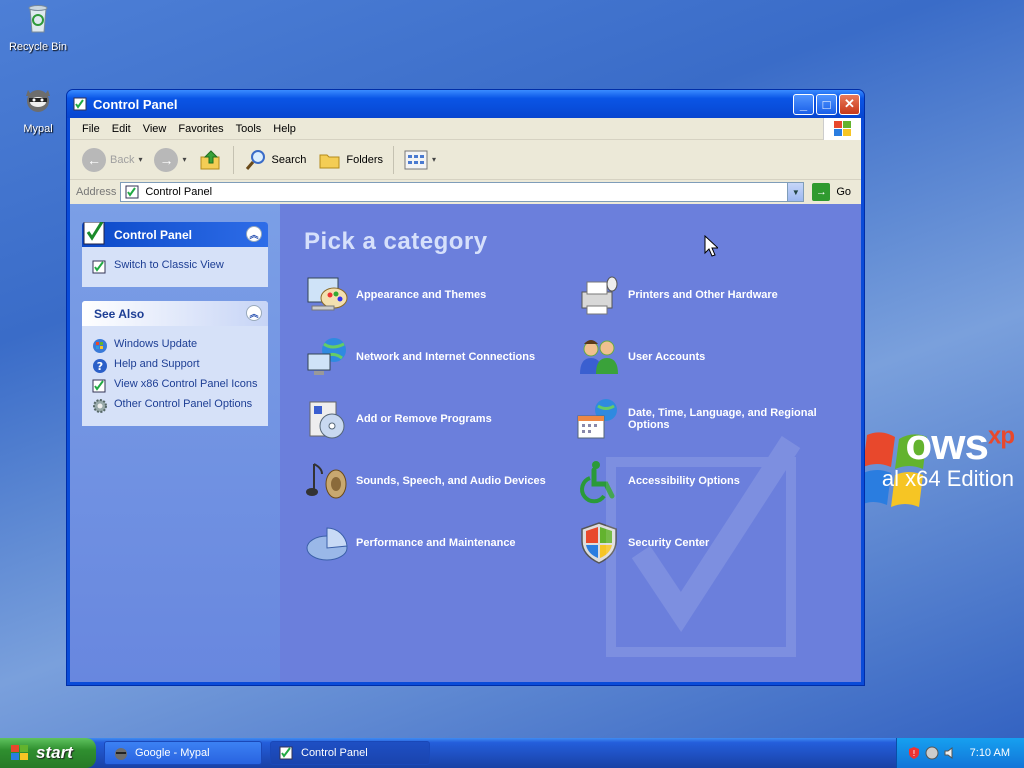 The image size is (1024, 768). I want to click on recycle-bin-icon, so click(38, 19).